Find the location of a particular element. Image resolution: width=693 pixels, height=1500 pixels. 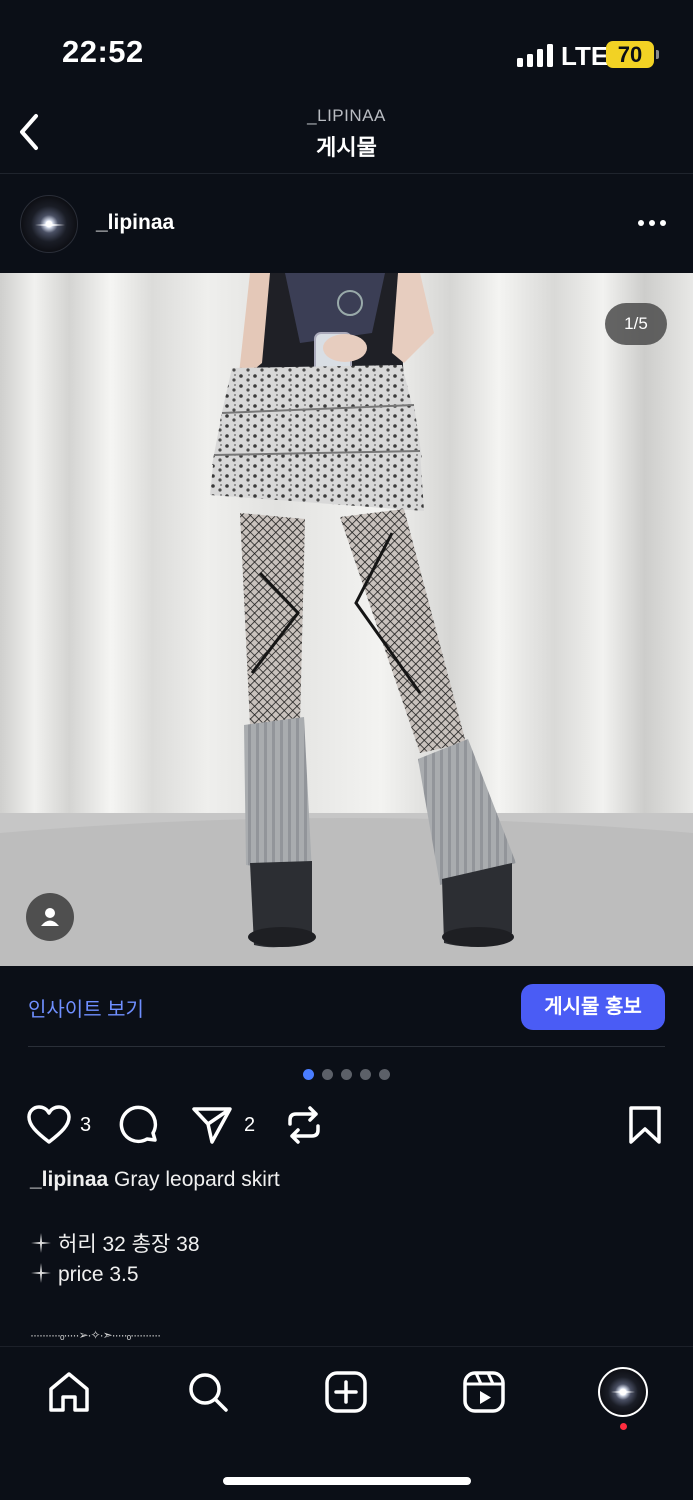

nav-profile-avatar is located at coordinates (623, 1392).